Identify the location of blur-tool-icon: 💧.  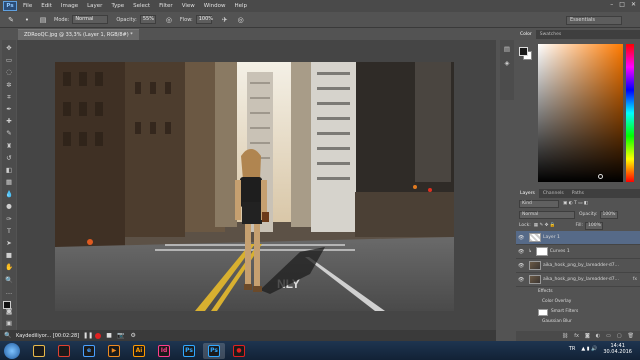
(9, 194).